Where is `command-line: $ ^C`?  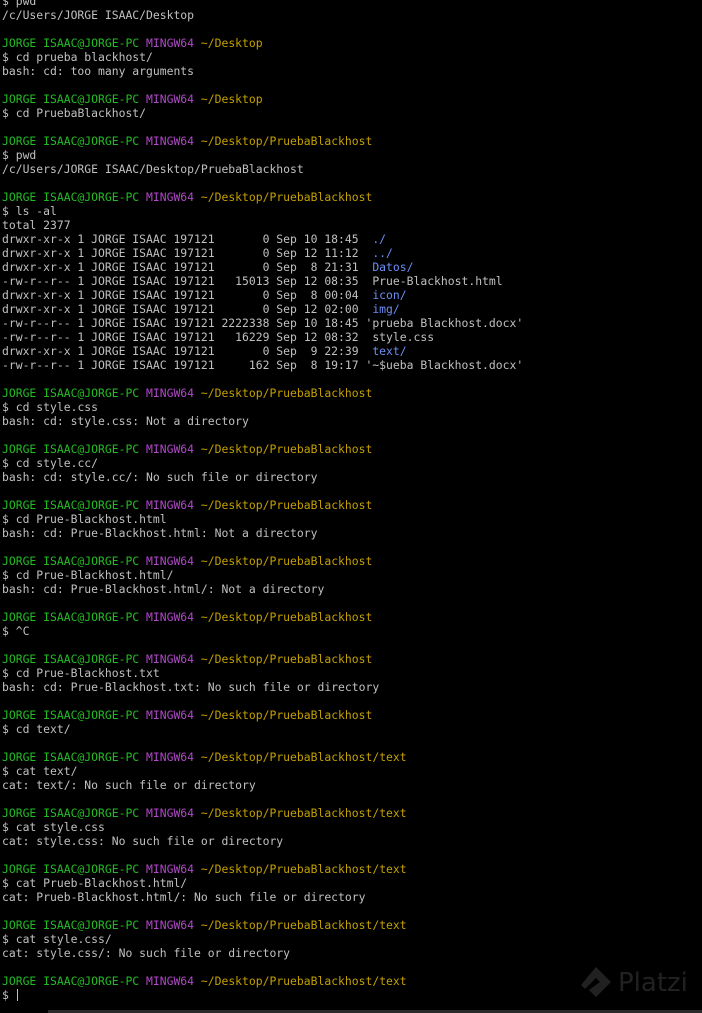
command-line: $ ^C is located at coordinates (352, 631).